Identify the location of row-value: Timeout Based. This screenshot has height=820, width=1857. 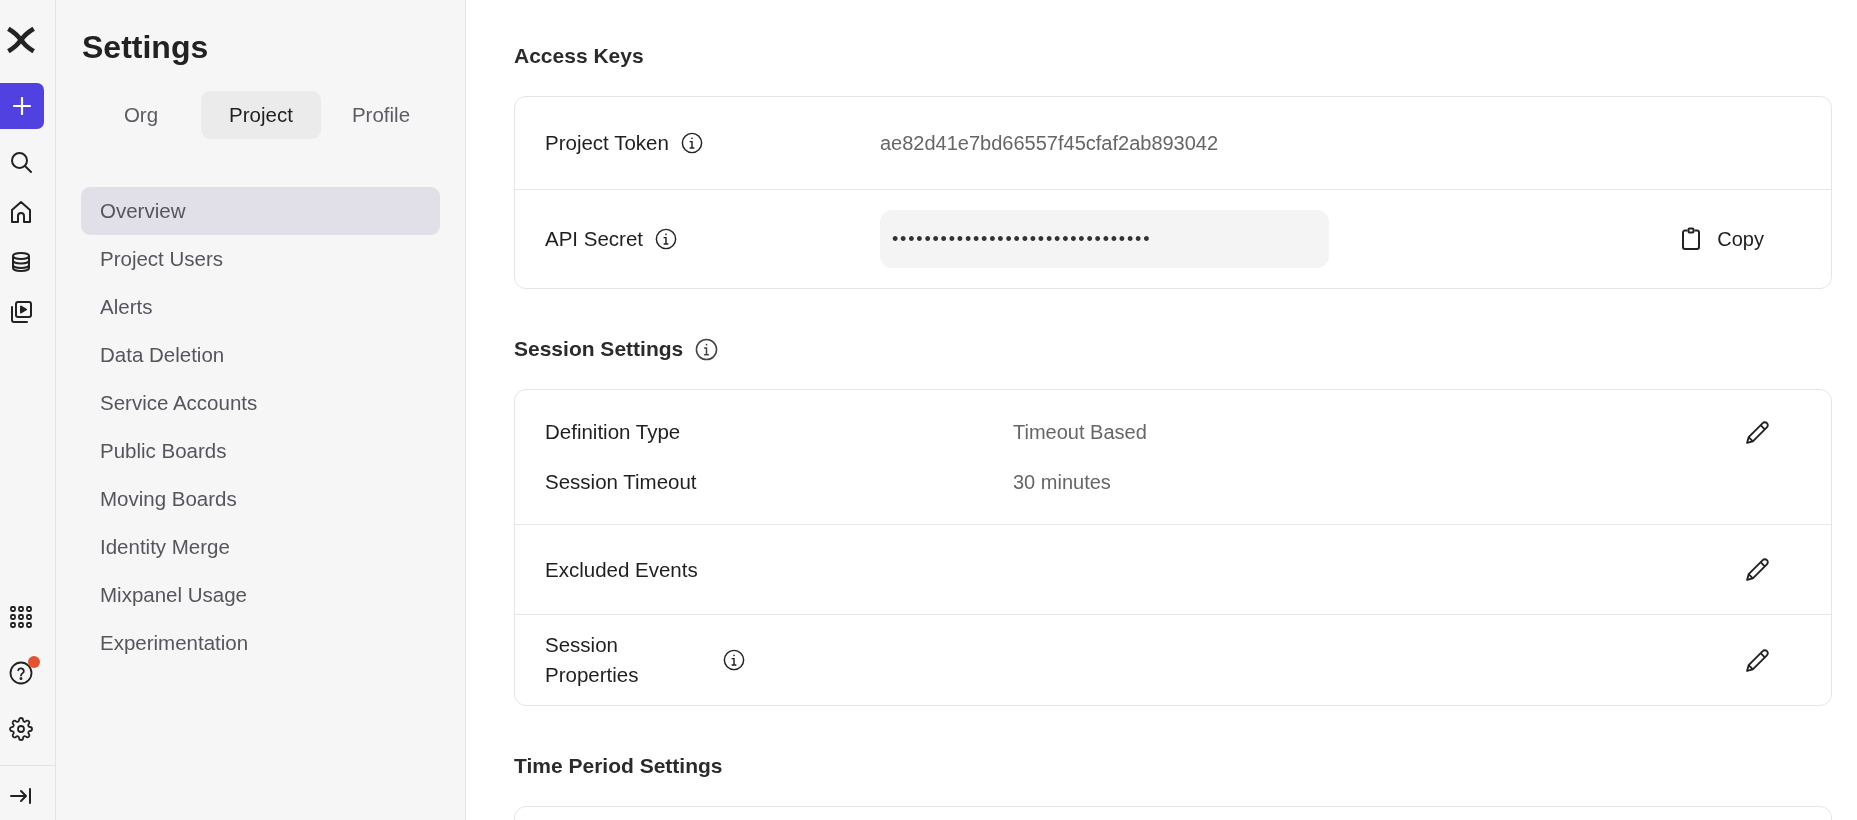
(1080, 432).